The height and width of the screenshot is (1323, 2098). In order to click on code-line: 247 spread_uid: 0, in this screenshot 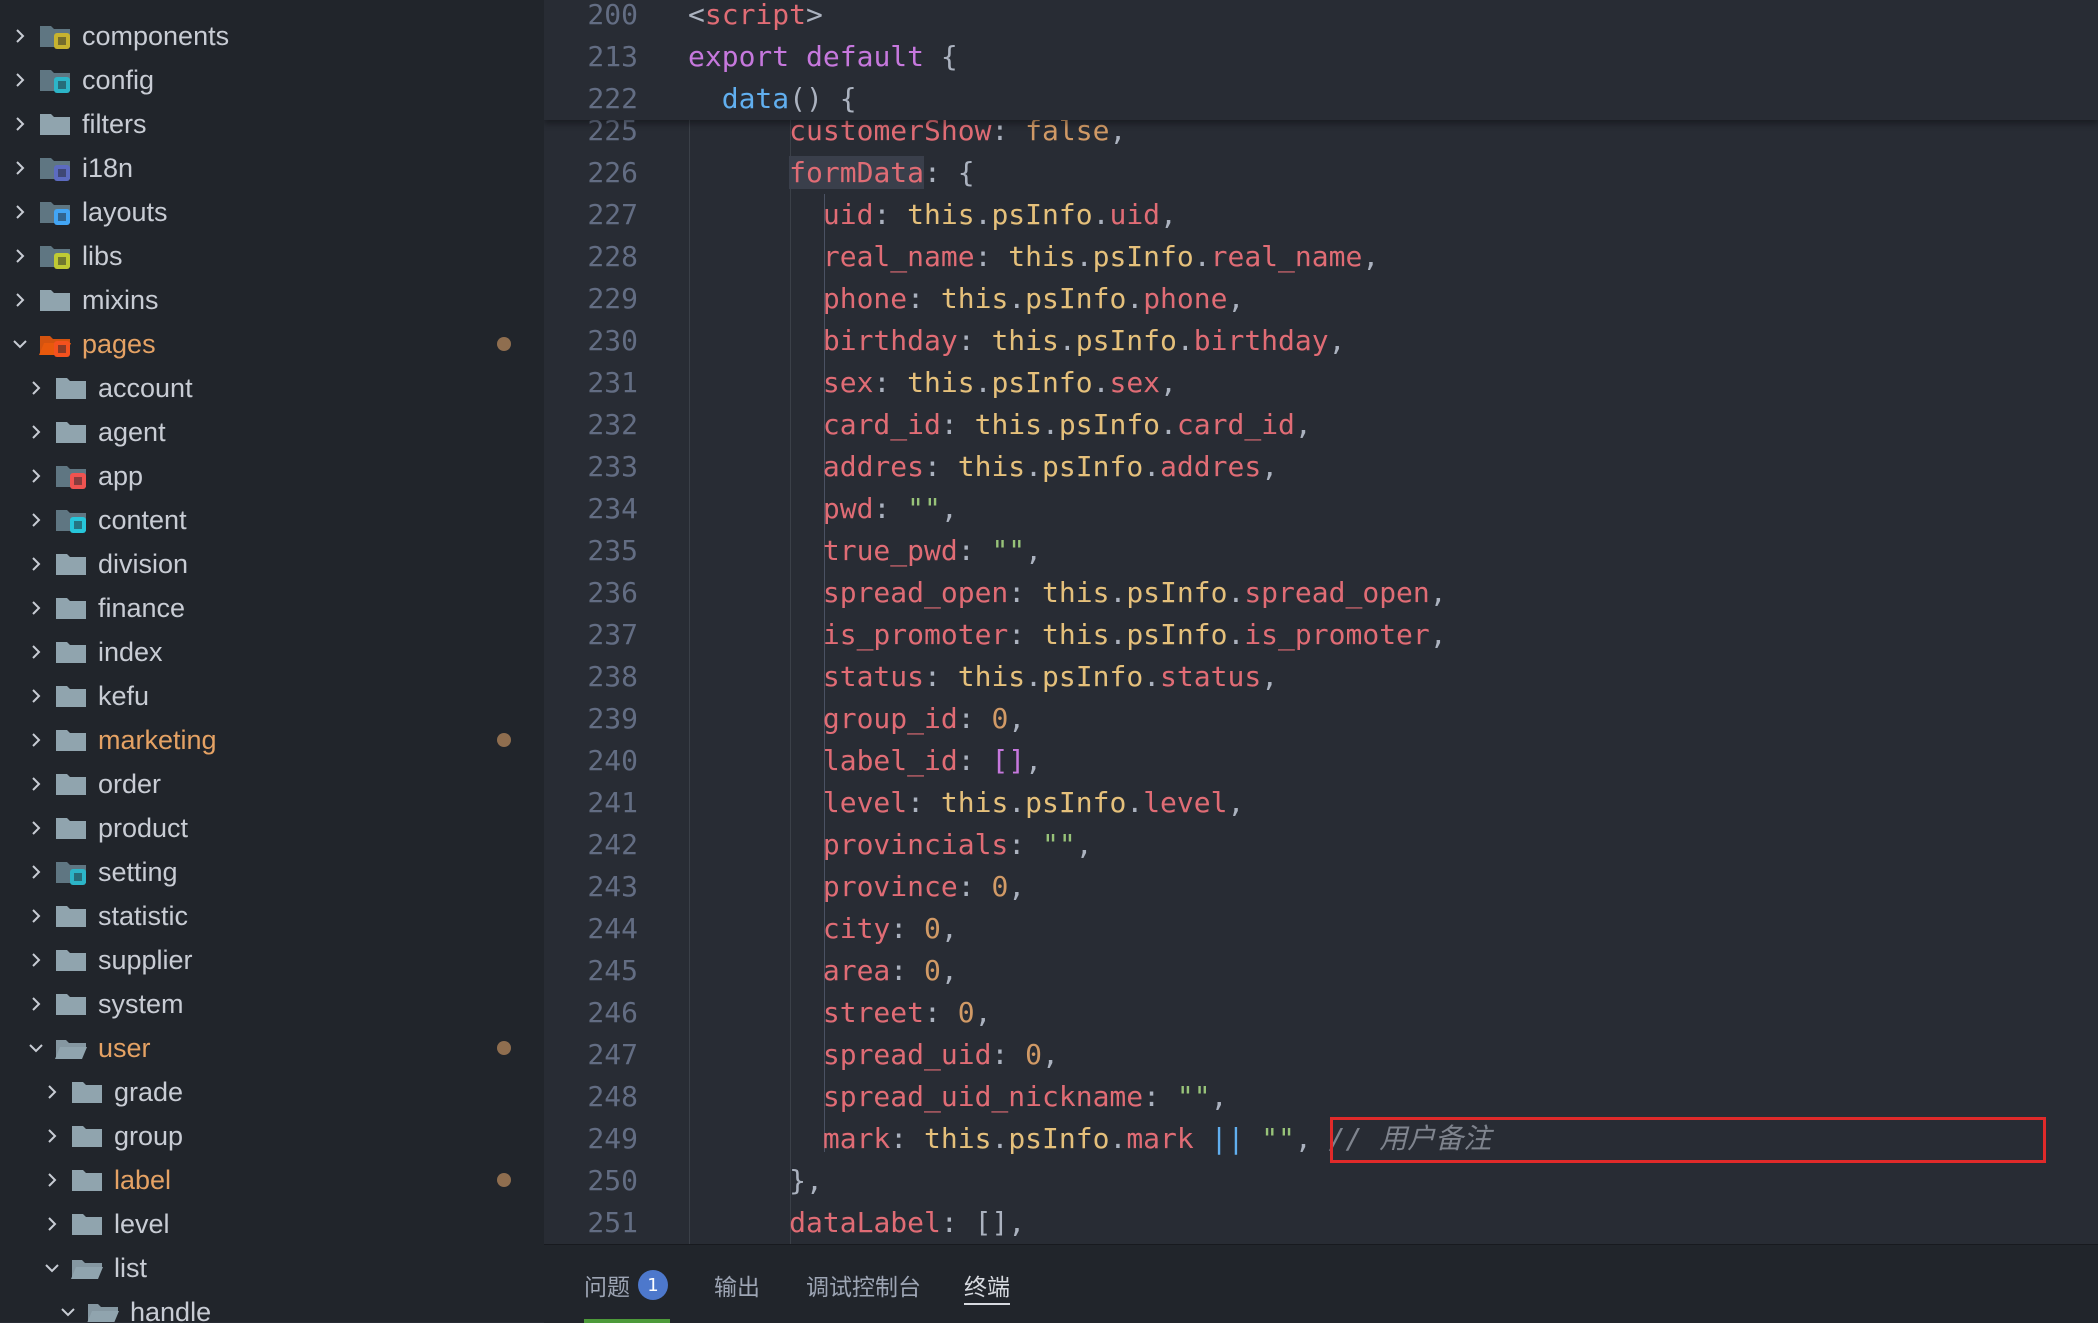, I will do `click(1321, 1055)`.